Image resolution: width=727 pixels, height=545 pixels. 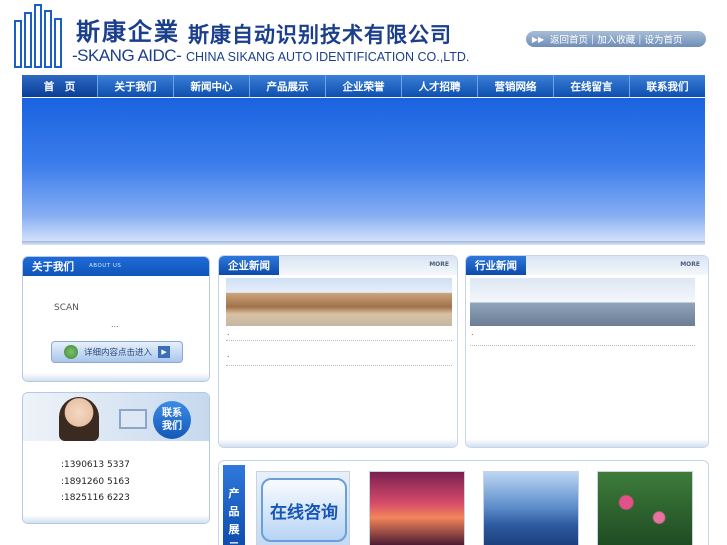 What do you see at coordinates (439, 264) in the screenshot?
I see `company-news-more-link: MORE` at bounding box center [439, 264].